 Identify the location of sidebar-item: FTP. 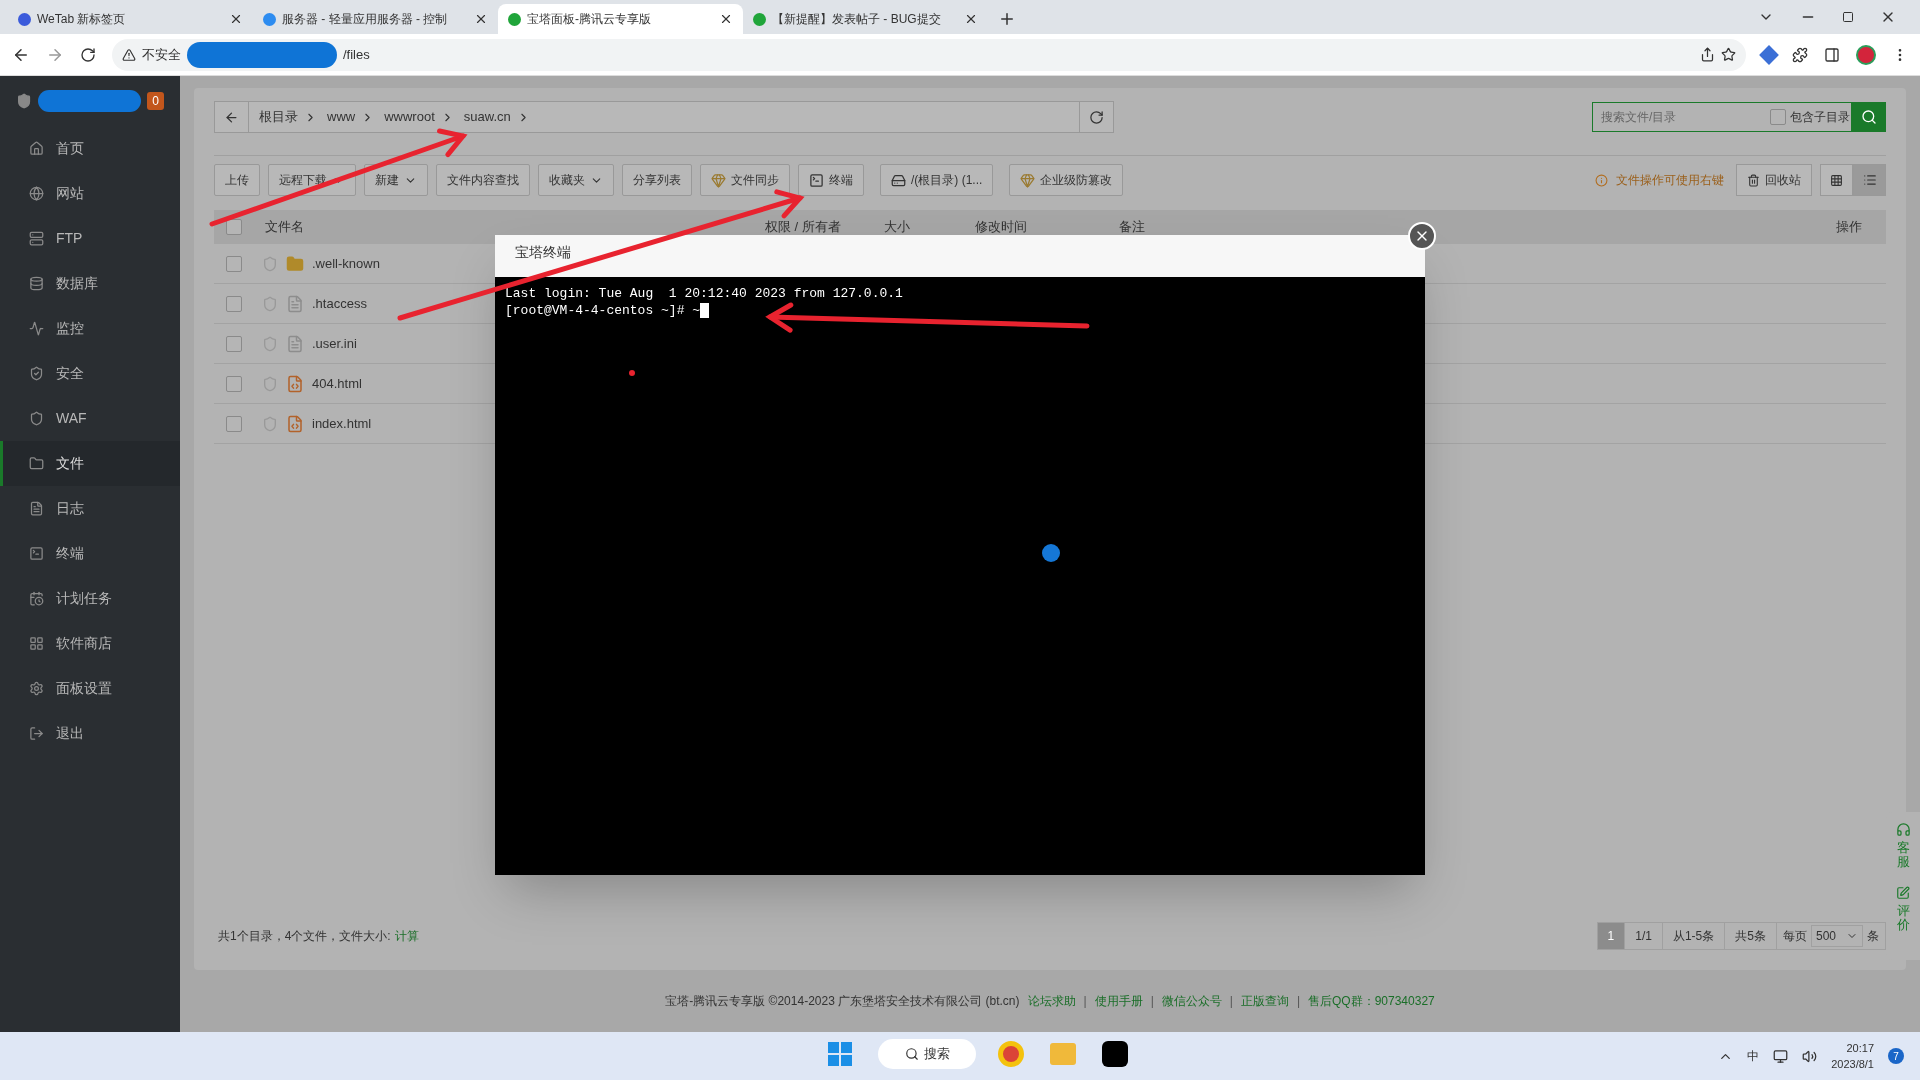
(90, 238).